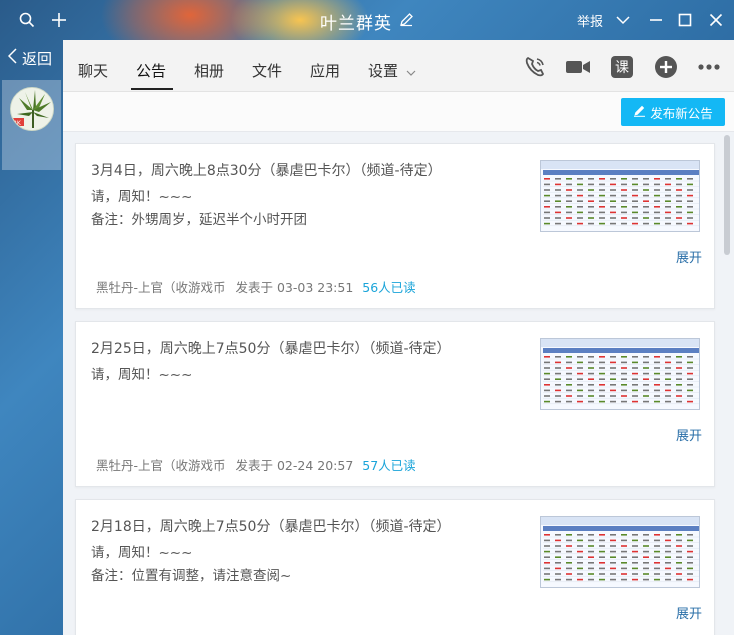  Describe the element at coordinates (152, 89) in the screenshot. I see `active-tab-indicator` at that location.